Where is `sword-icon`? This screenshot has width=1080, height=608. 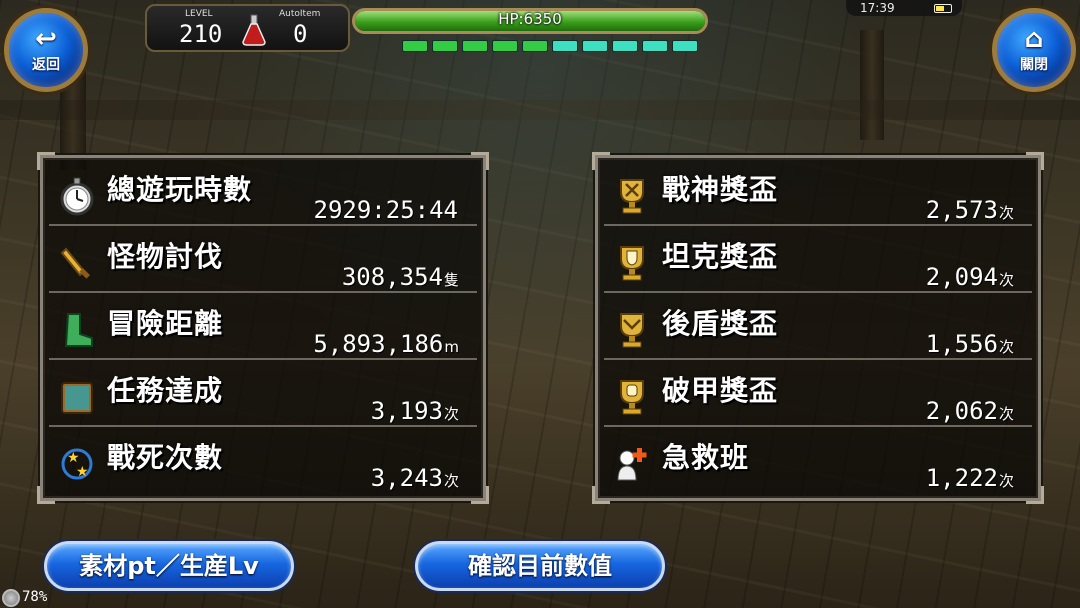
sword-icon is located at coordinates (77, 263).